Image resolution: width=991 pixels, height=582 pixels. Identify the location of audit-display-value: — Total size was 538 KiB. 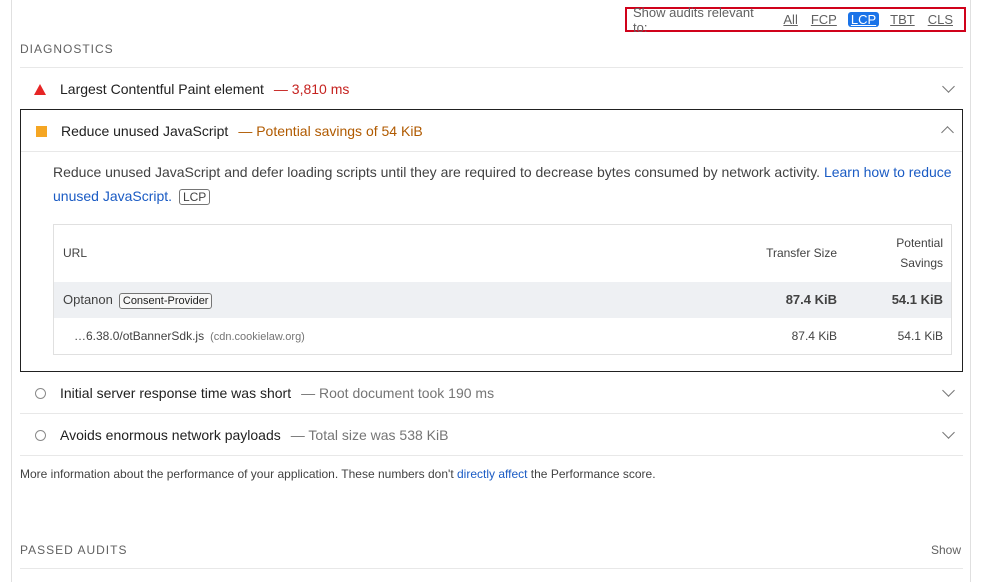
(369, 435).